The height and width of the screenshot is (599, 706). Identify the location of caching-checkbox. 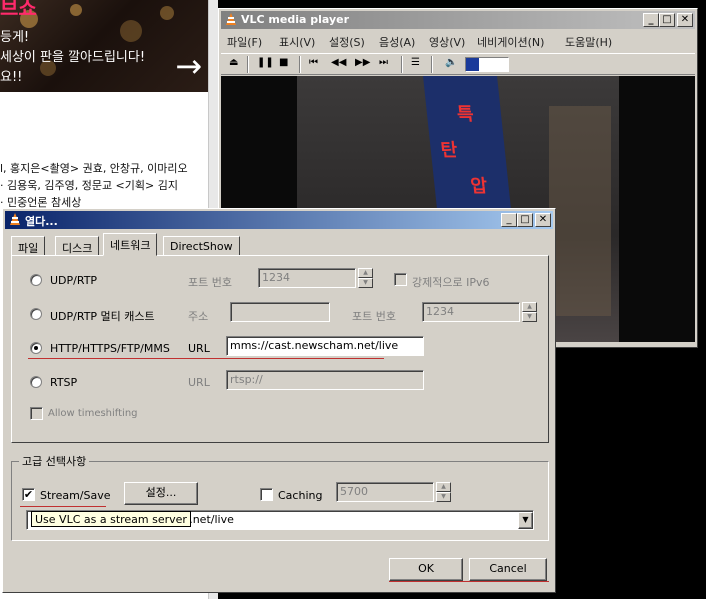
(266, 494).